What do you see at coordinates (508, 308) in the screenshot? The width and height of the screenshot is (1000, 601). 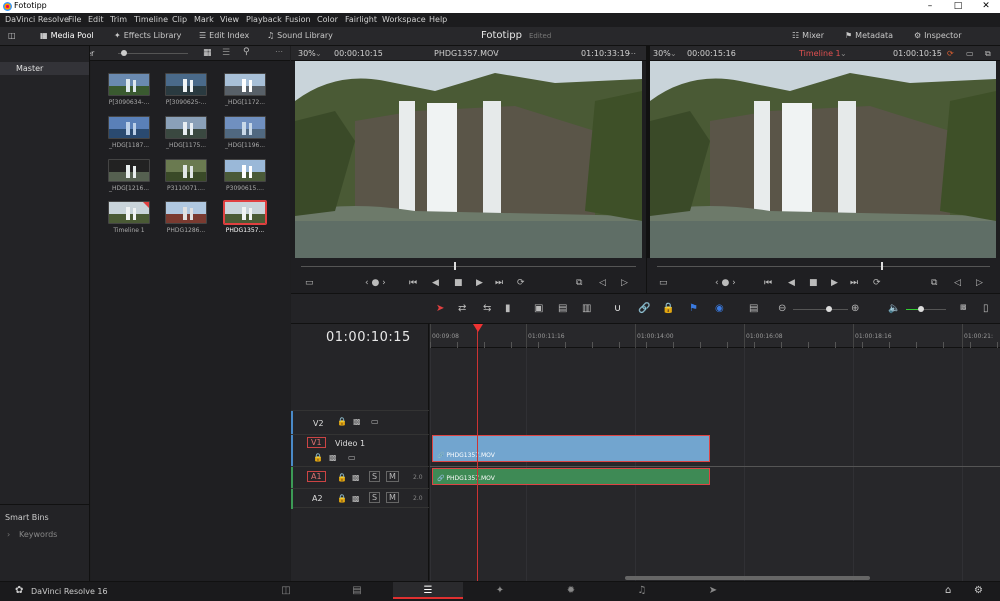 I see `blade-tool-icon: ▮` at bounding box center [508, 308].